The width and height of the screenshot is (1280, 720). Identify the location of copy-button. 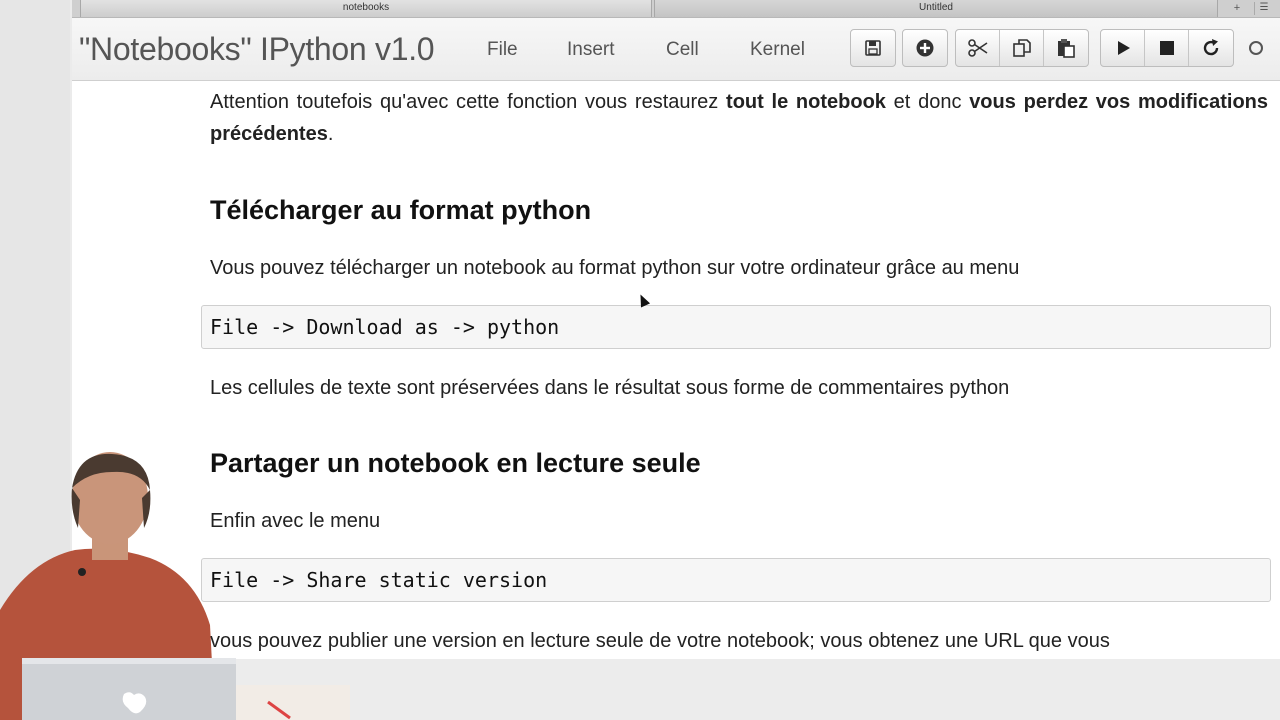
(1022, 48).